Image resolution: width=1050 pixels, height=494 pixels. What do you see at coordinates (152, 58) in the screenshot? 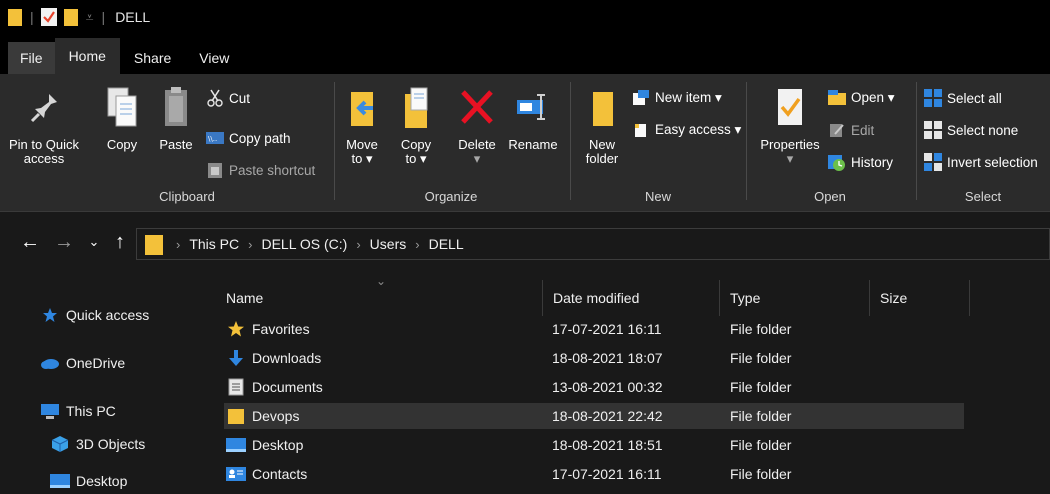
I see `tab-share: Share` at bounding box center [152, 58].